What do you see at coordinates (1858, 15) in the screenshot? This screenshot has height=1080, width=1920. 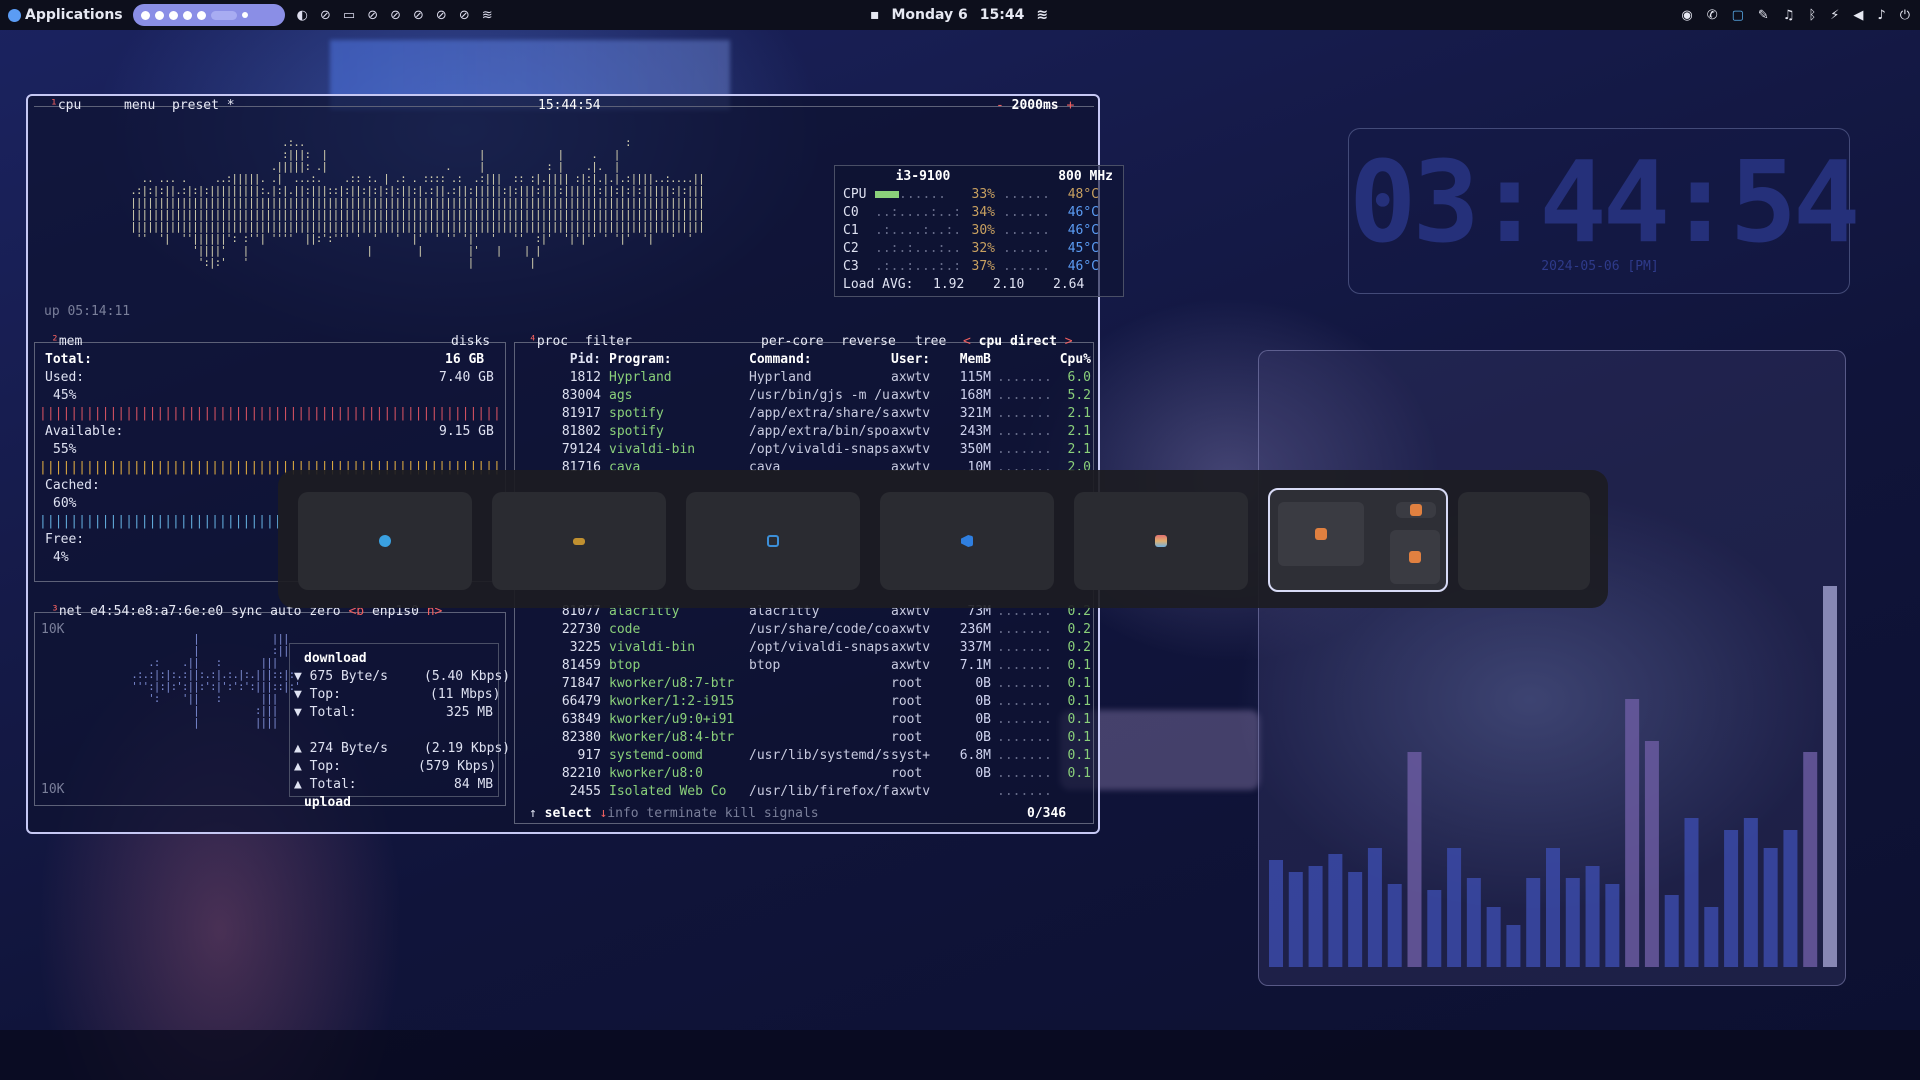 I see `volume-icon: ◀` at bounding box center [1858, 15].